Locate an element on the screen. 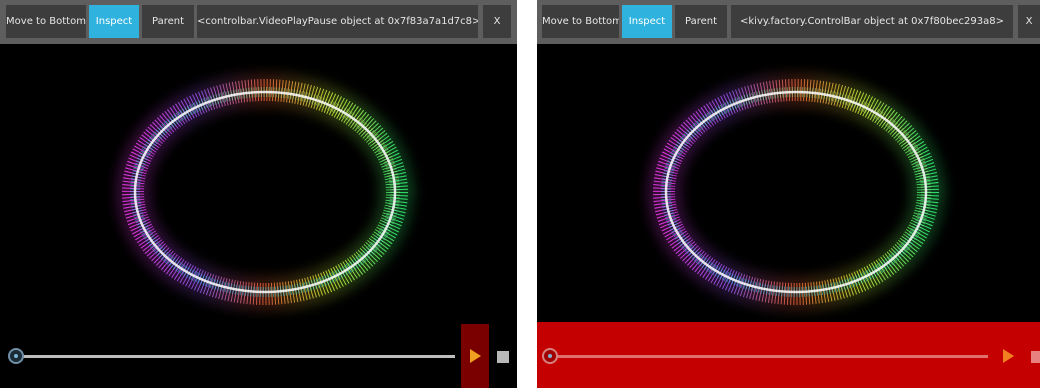 Image resolution: width=1040 pixels, height=388 pixels. video-control-bar is located at coordinates (258, 356).